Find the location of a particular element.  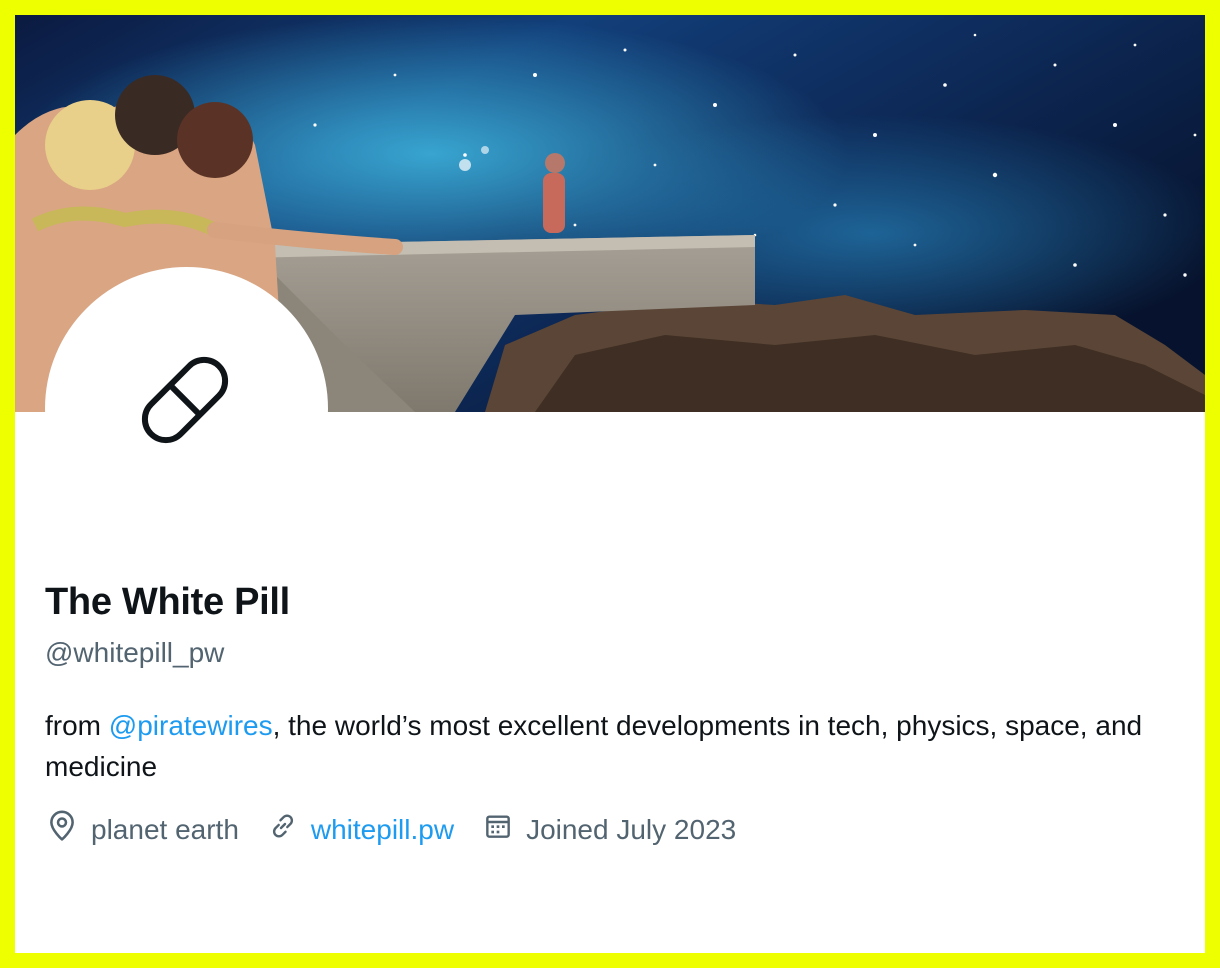

location-pin-icon is located at coordinates (68, 829).